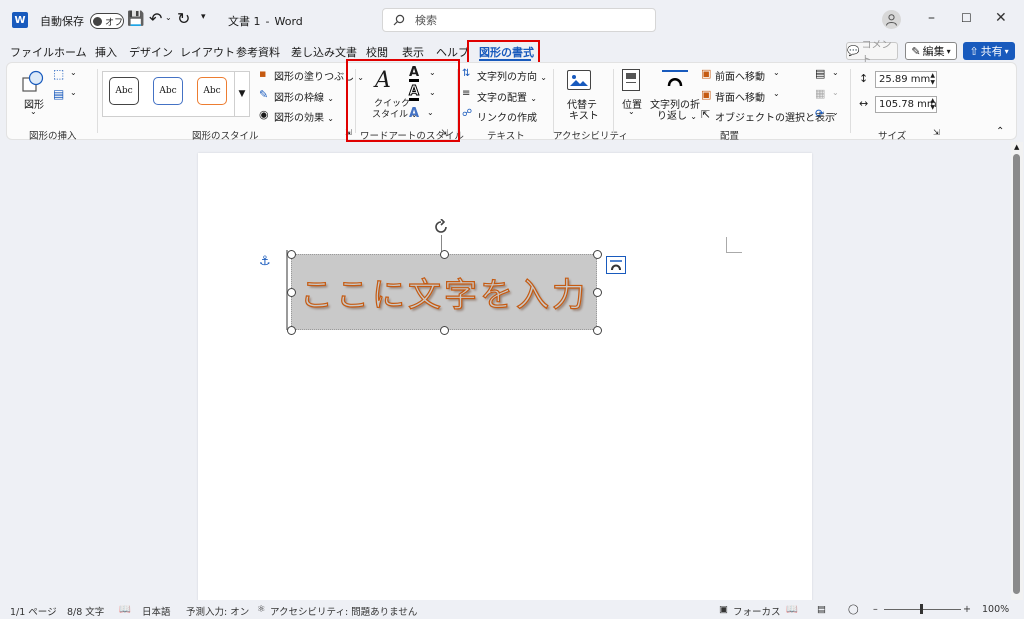  I want to click on tab-help: ヘルプ, so click(452, 52).